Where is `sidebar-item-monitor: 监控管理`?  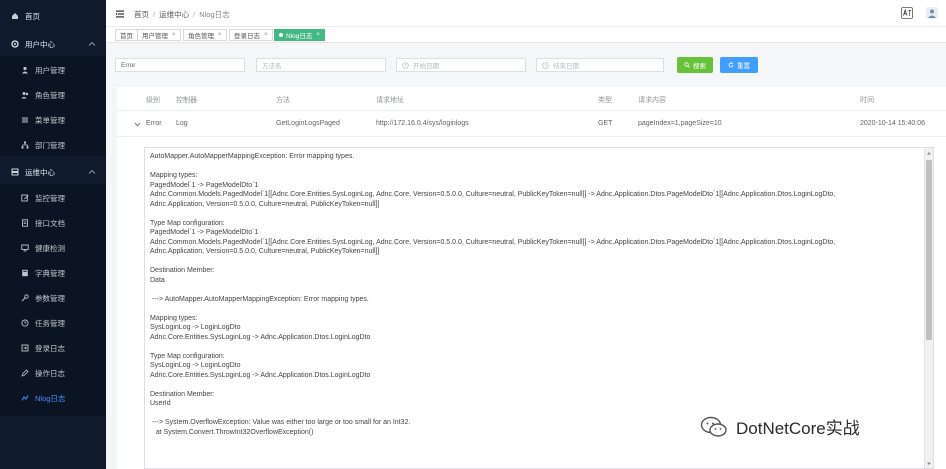 sidebar-item-monitor: 监控管理 is located at coordinates (53, 198).